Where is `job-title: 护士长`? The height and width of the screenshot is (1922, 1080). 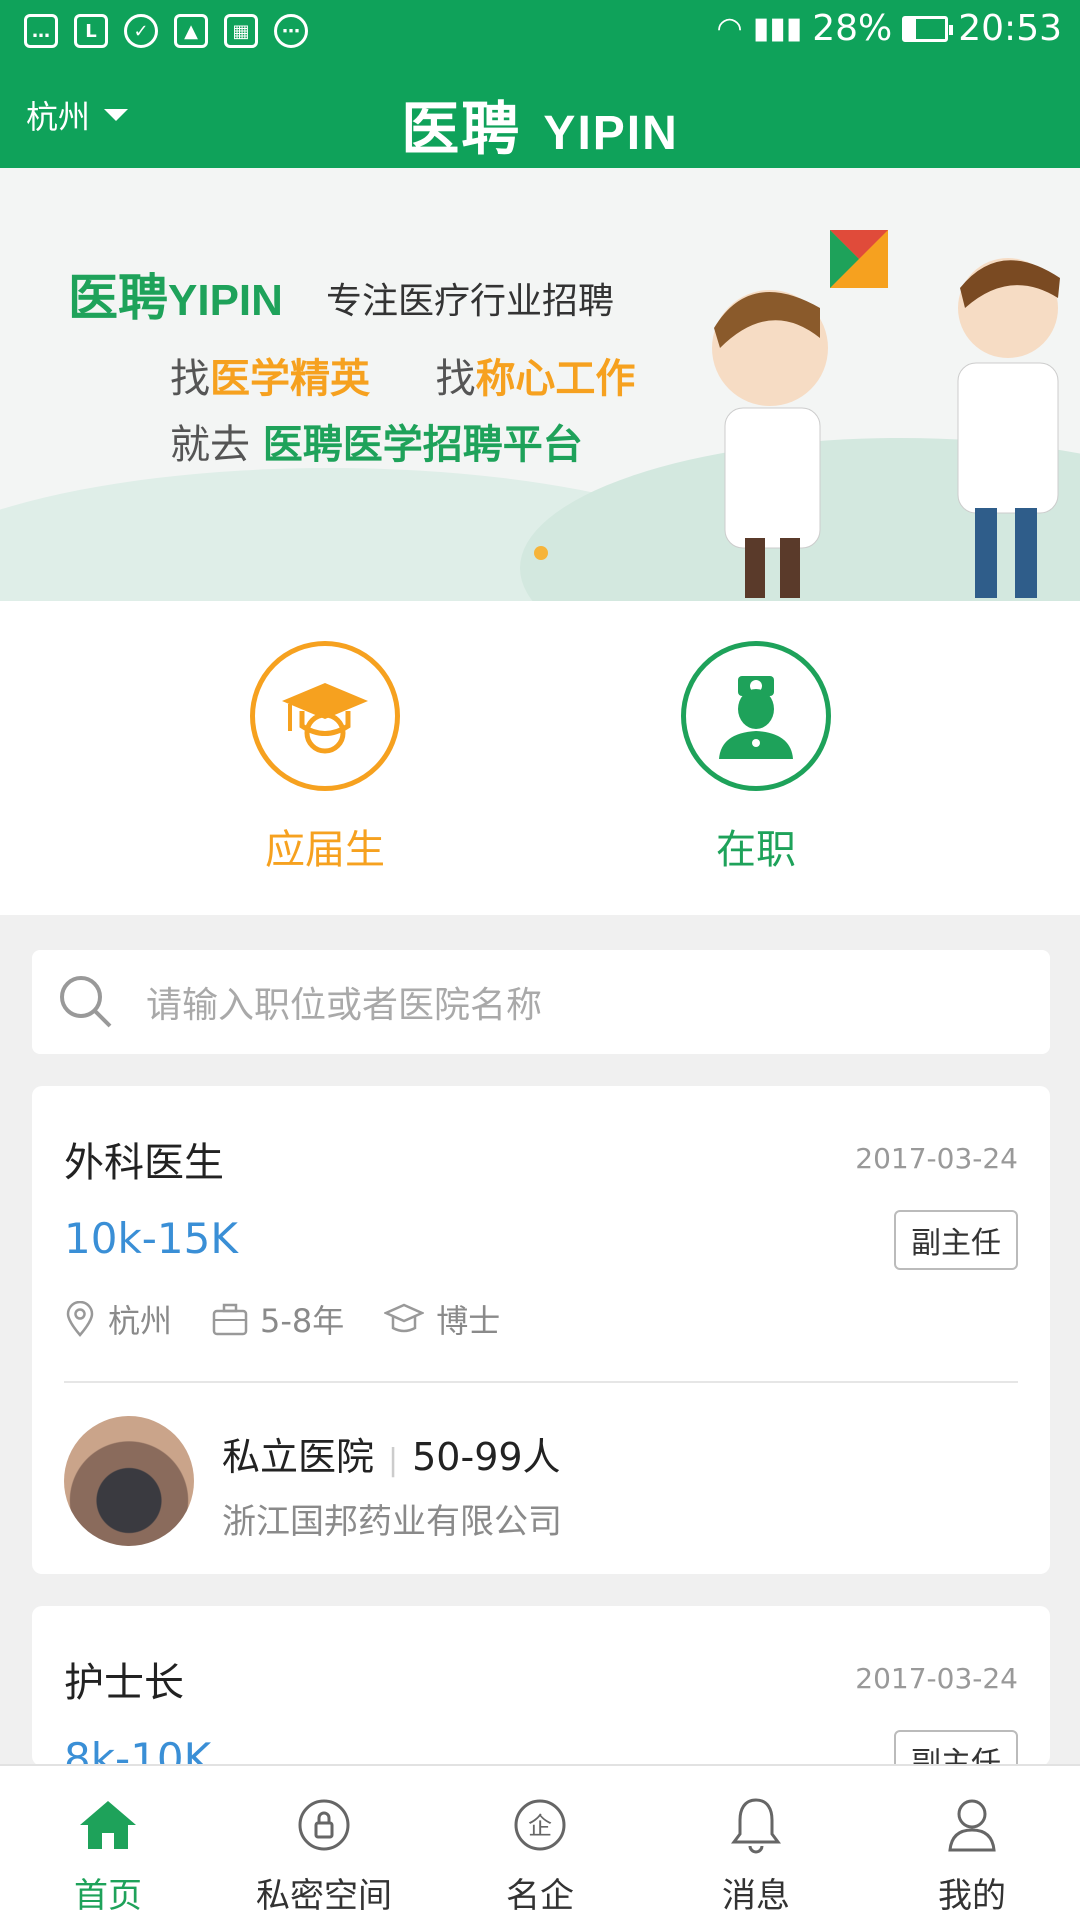 job-title: 护士长 is located at coordinates (124, 1683).